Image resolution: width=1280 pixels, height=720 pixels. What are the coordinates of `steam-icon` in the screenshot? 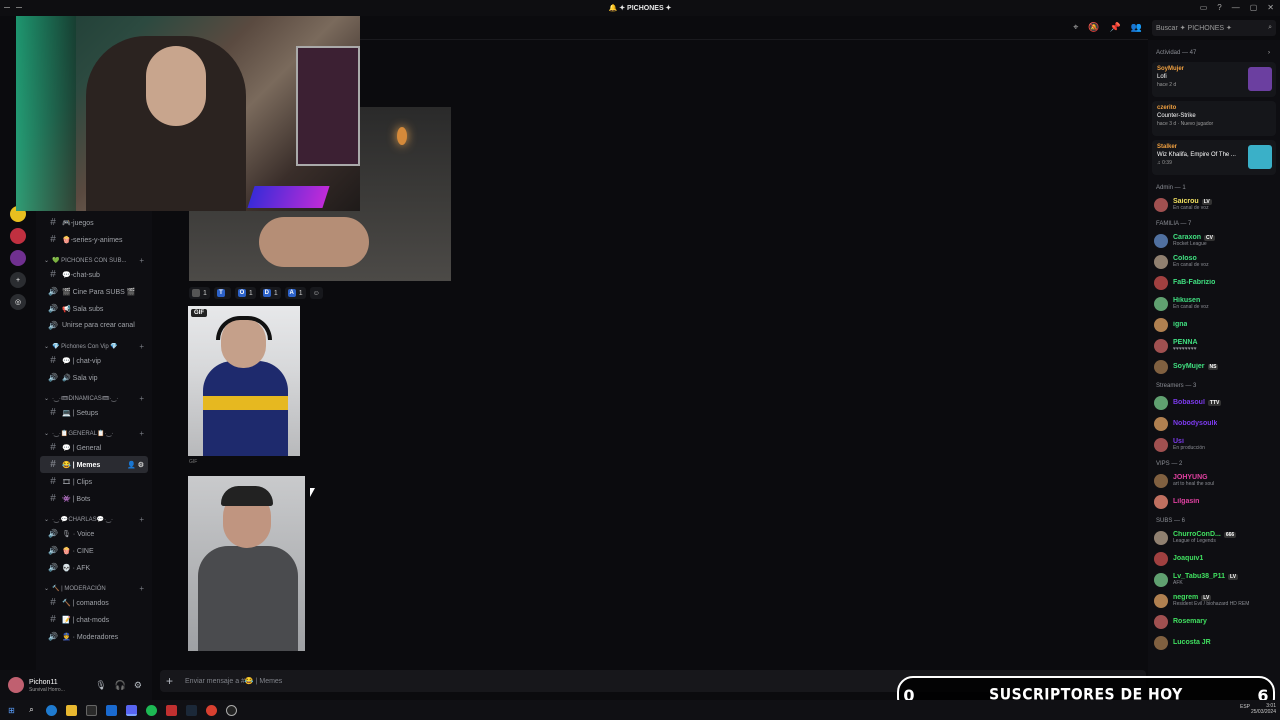 It's located at (191, 710).